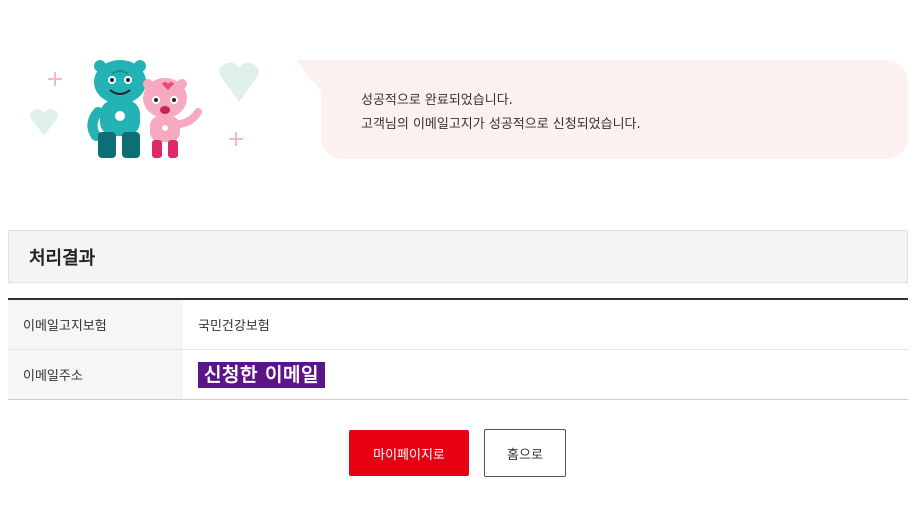  I want to click on table-row: 이메일고지보험 국민건강보험, so click(458, 324).